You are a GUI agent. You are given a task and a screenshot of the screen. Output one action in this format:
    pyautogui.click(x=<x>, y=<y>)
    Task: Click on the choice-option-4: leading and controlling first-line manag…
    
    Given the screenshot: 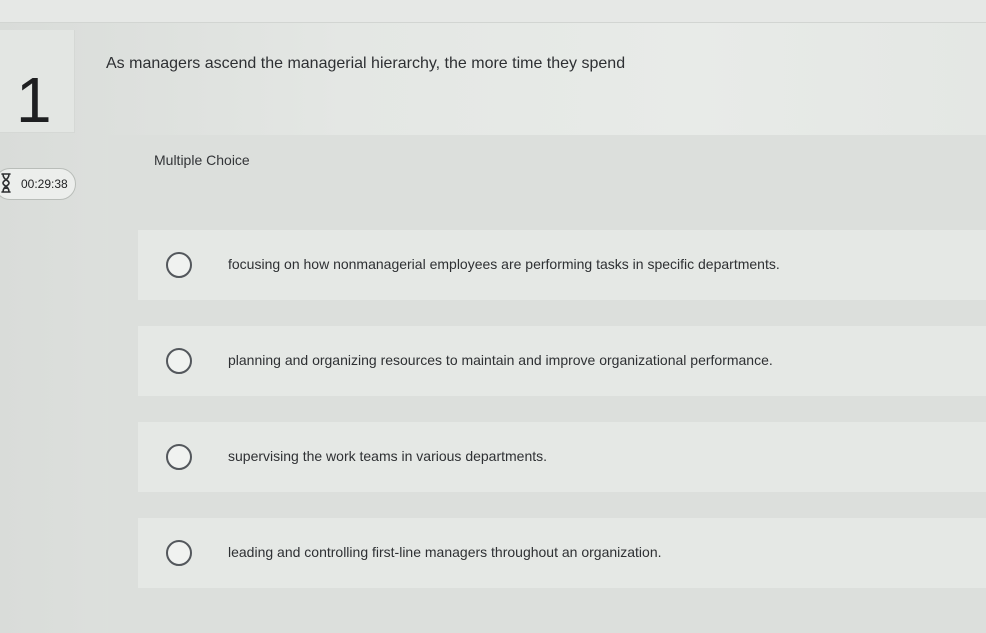 What is the action you would take?
    pyautogui.click(x=562, y=553)
    